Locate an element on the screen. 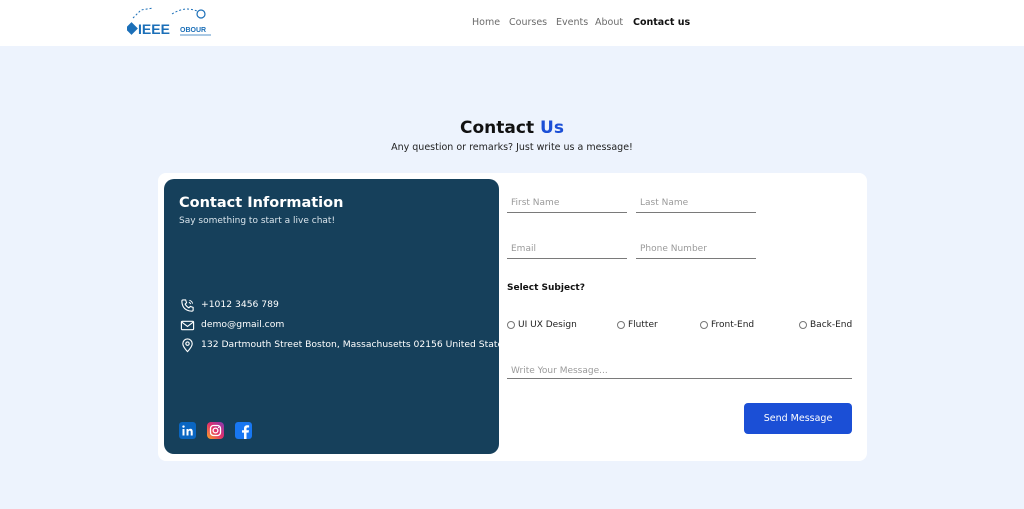 This screenshot has height=509, width=1024. subject-label: Select Subject? is located at coordinates (546, 288).